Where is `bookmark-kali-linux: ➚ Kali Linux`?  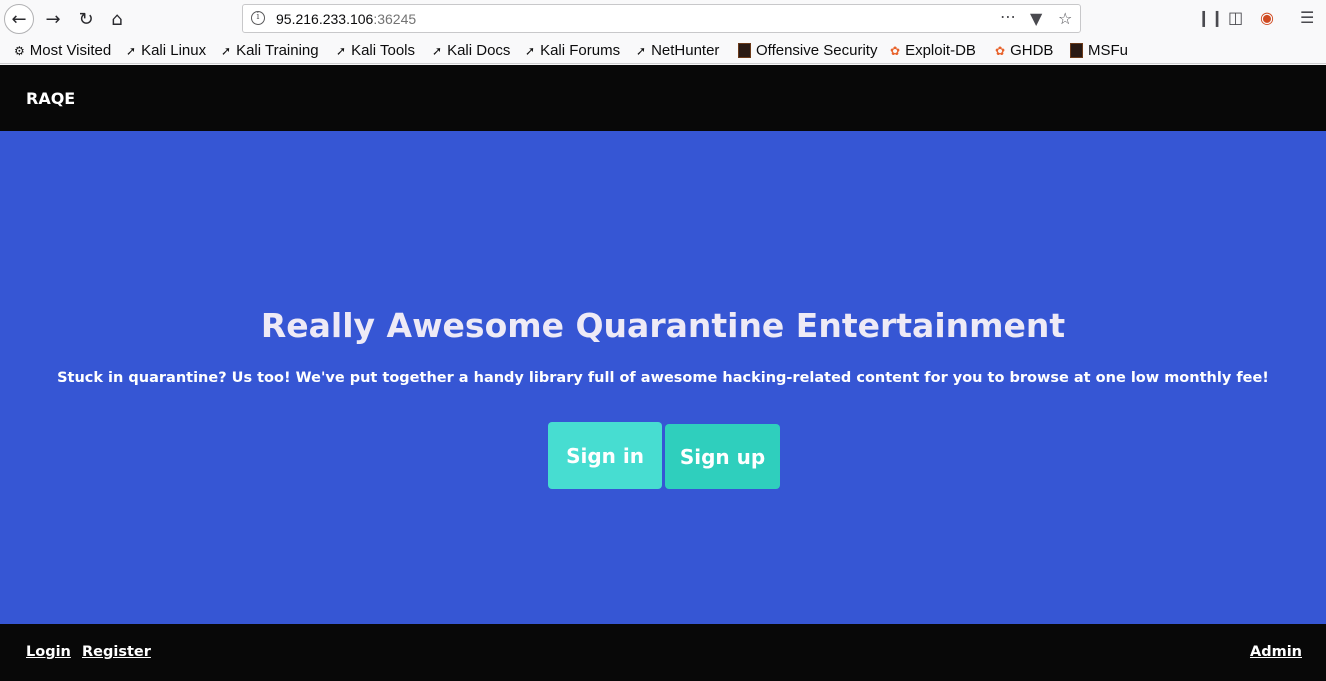
bookmark-kali-linux: ➚ Kali Linux is located at coordinates (166, 50).